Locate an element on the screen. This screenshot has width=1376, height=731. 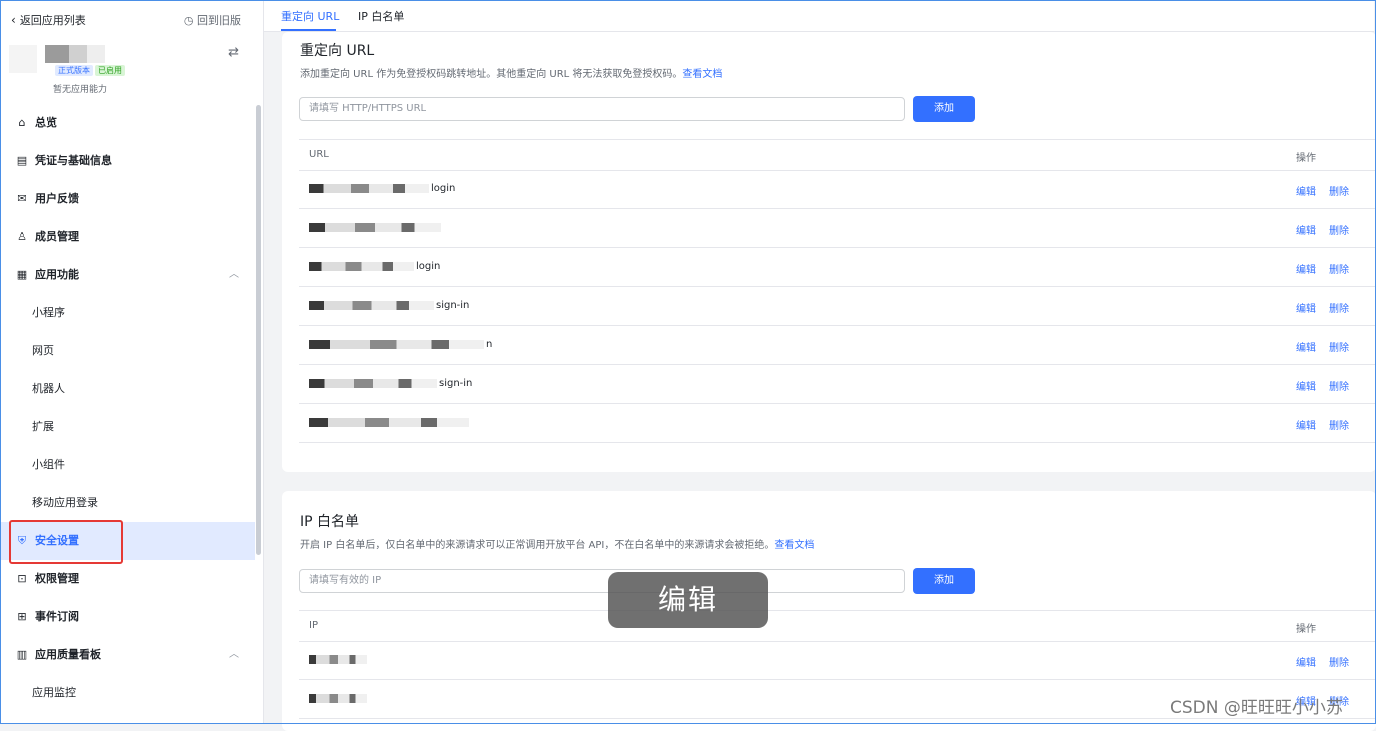
sidebar-item-label: 总览 is located at coordinates (46, 122).